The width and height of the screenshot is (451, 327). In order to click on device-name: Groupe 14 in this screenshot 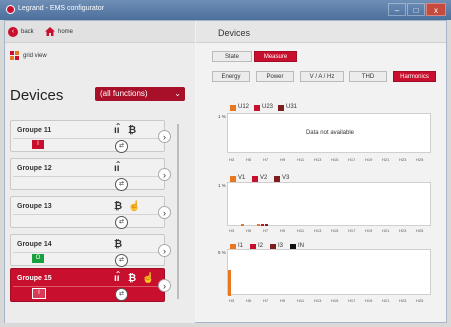, I will do `click(34, 244)`.